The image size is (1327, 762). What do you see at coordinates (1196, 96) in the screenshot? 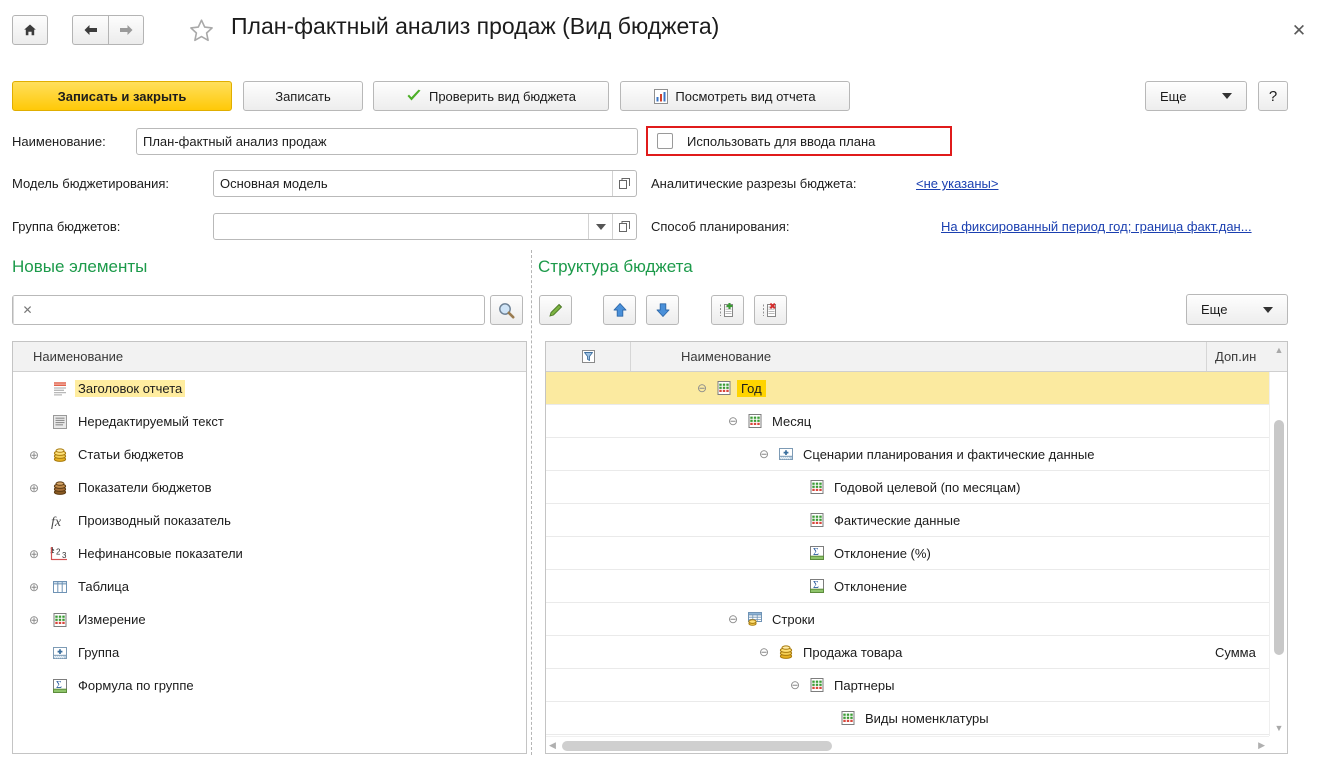
I see `more-menu-button-top: Еще` at bounding box center [1196, 96].